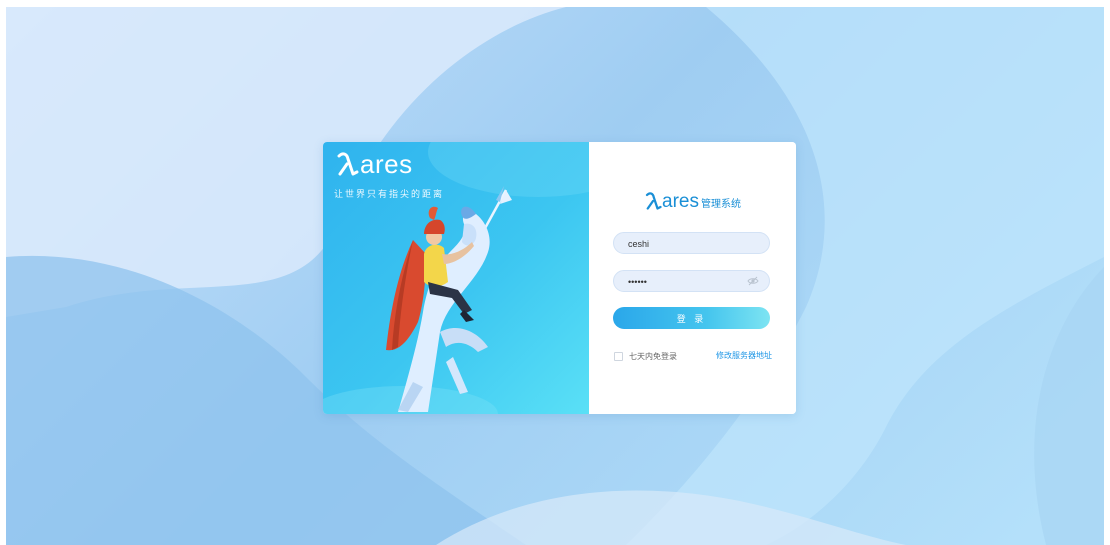 The width and height of the screenshot is (1110, 545). I want to click on username-field, so click(691, 243).